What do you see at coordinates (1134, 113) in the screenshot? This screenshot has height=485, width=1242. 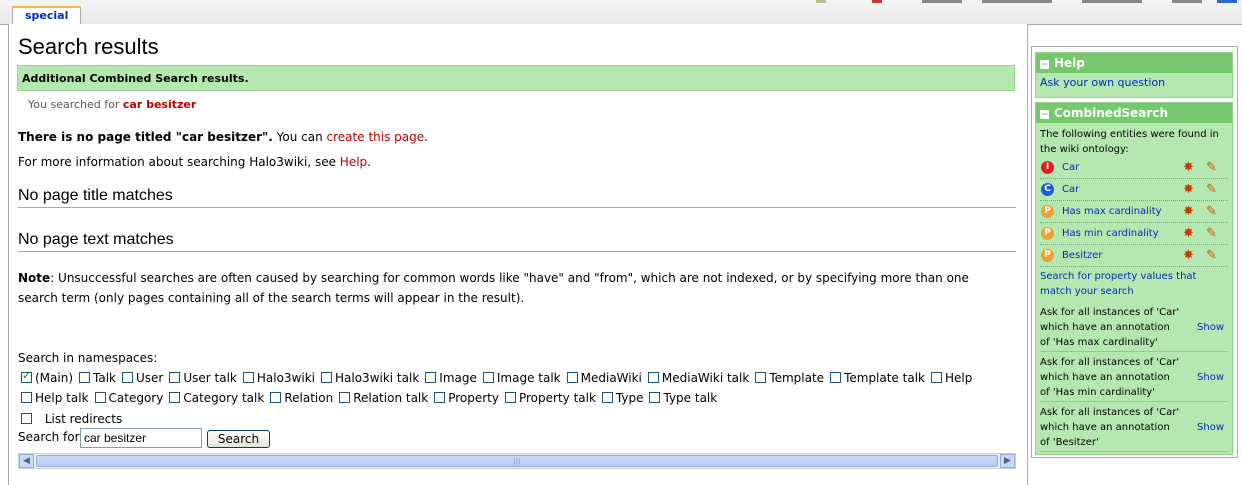 I see `combined-search-header: − CombinedSearch` at bounding box center [1134, 113].